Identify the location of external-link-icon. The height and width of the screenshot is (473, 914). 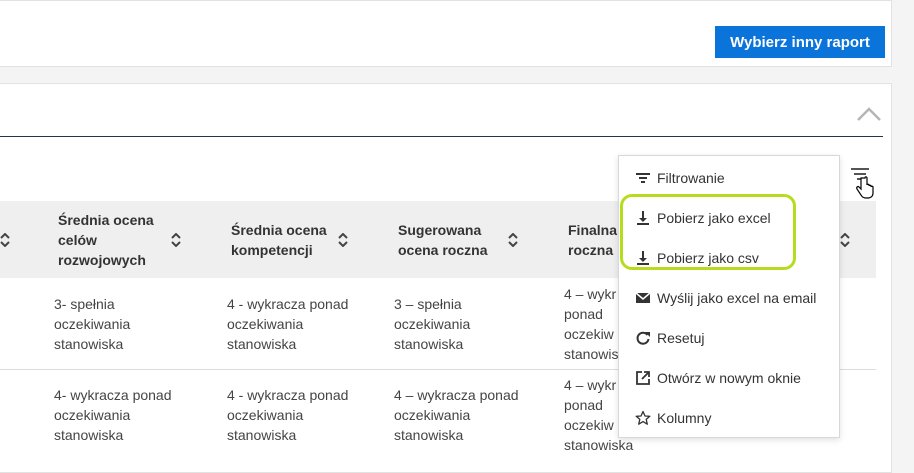
(643, 378).